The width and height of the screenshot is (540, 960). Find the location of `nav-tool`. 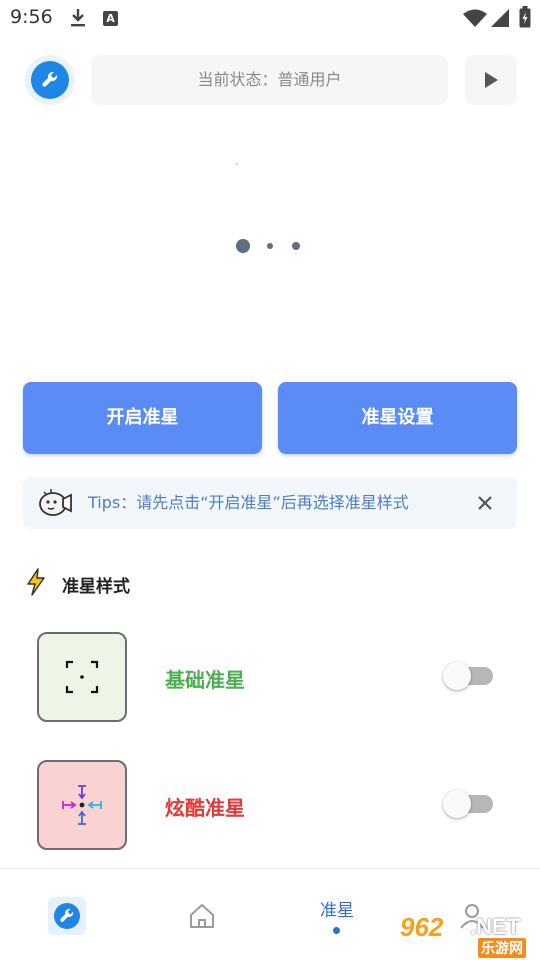

nav-tool is located at coordinates (67, 916).